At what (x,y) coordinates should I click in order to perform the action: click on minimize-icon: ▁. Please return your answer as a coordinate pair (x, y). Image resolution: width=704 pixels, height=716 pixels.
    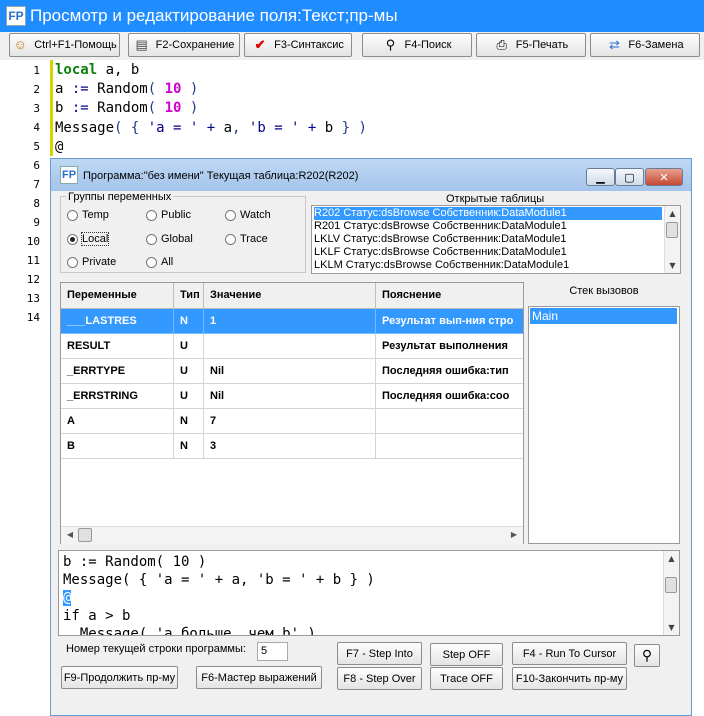
    Looking at the image, I should click on (600, 177).